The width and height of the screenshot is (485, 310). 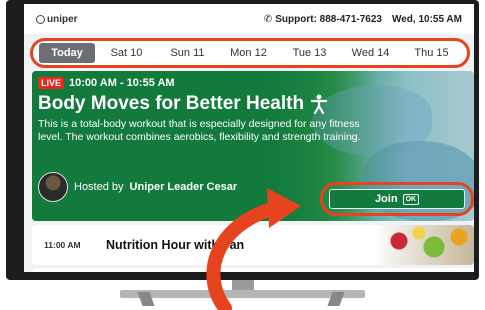 I want to click on host-name: Uniper Leader Cesar, so click(x=183, y=187).